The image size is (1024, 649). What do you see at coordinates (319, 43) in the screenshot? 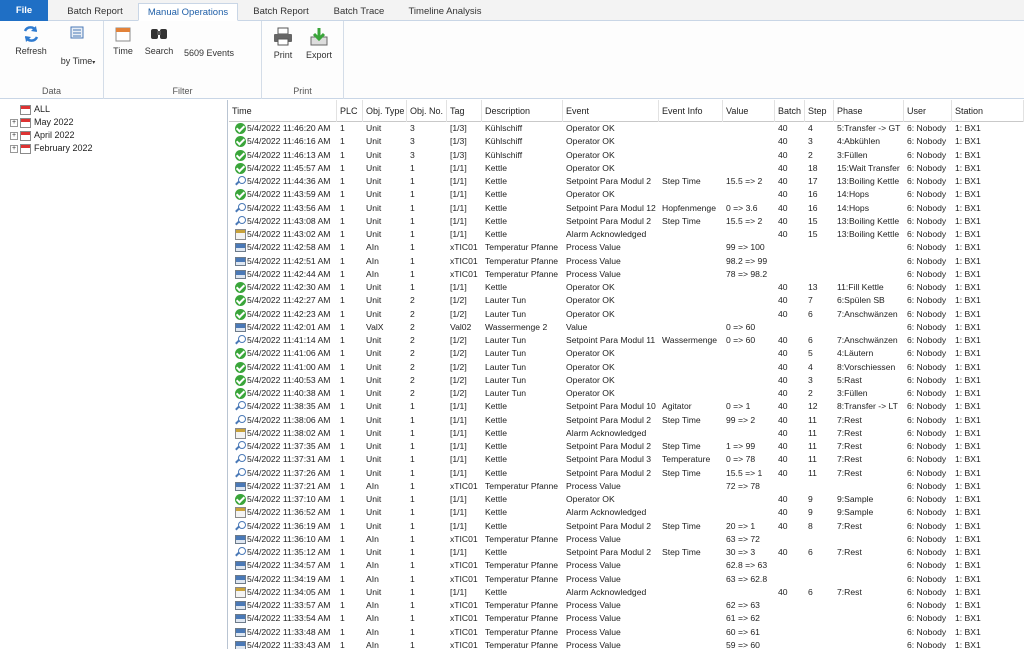
I see `export-button: Export` at bounding box center [319, 43].